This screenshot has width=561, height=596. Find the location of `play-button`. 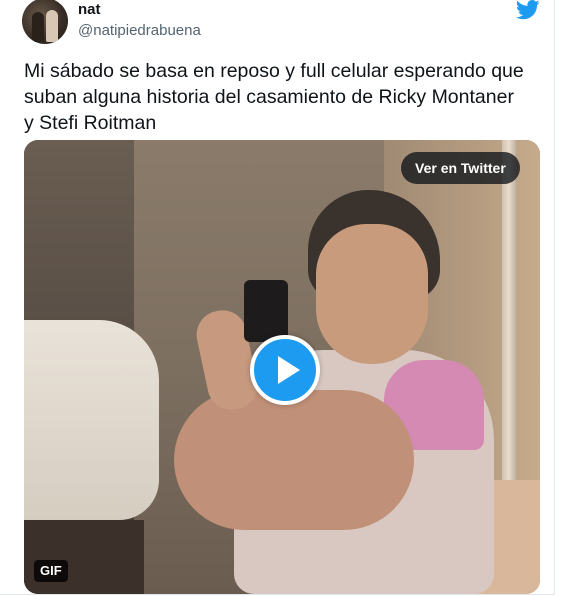

play-button is located at coordinates (285, 370).